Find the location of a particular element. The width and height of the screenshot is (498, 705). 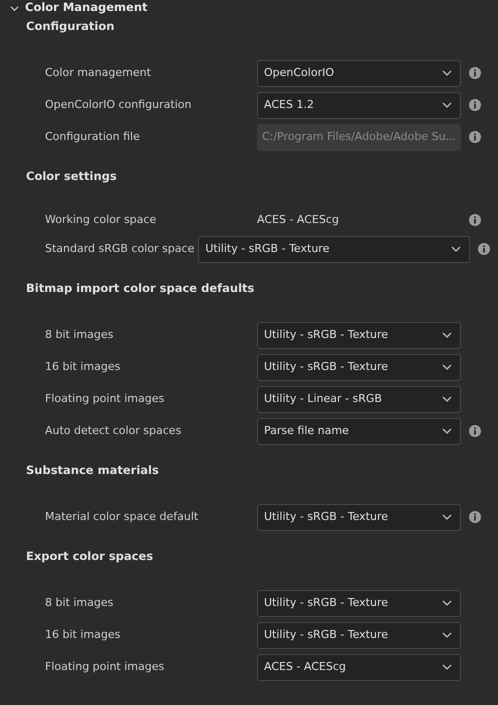

panel-title: Color Management is located at coordinates (86, 8).